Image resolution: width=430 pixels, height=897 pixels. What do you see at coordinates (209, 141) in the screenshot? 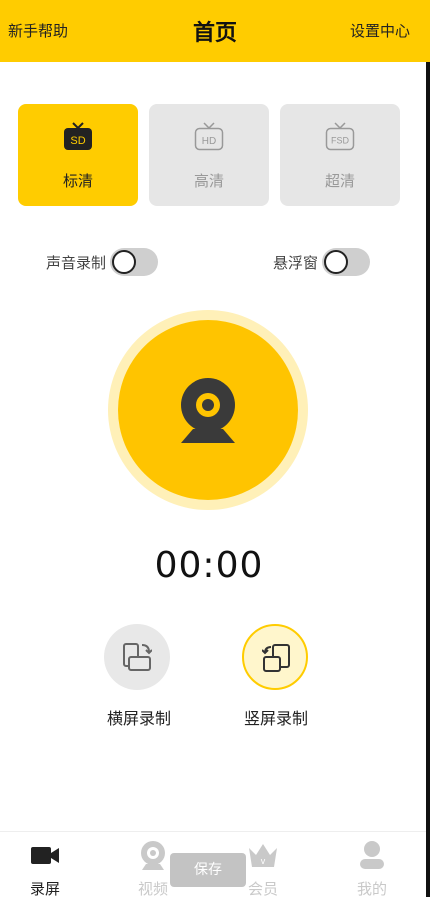
I see `svg-text: HD` at bounding box center [209, 141].